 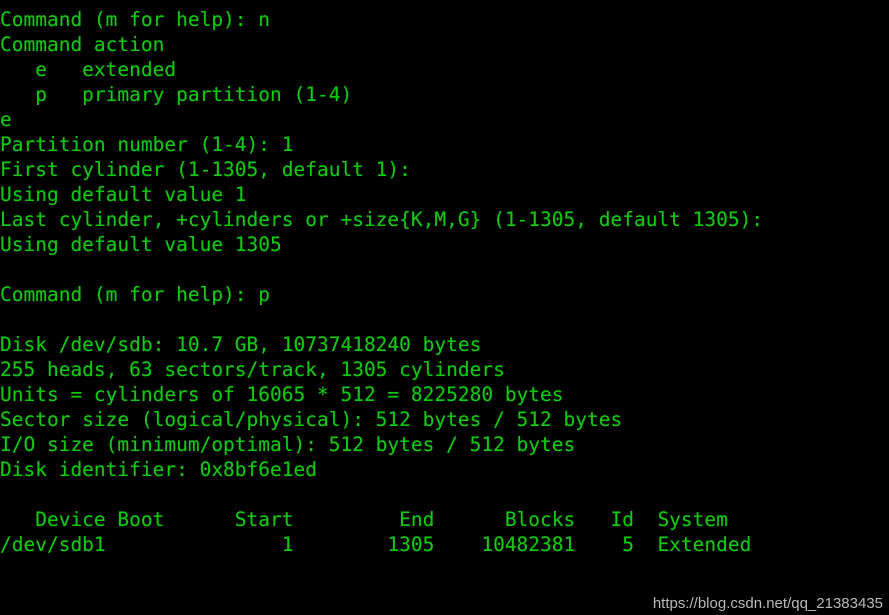 What do you see at coordinates (141, 244) in the screenshot?
I see `terminal-line: Using default value 1305` at bounding box center [141, 244].